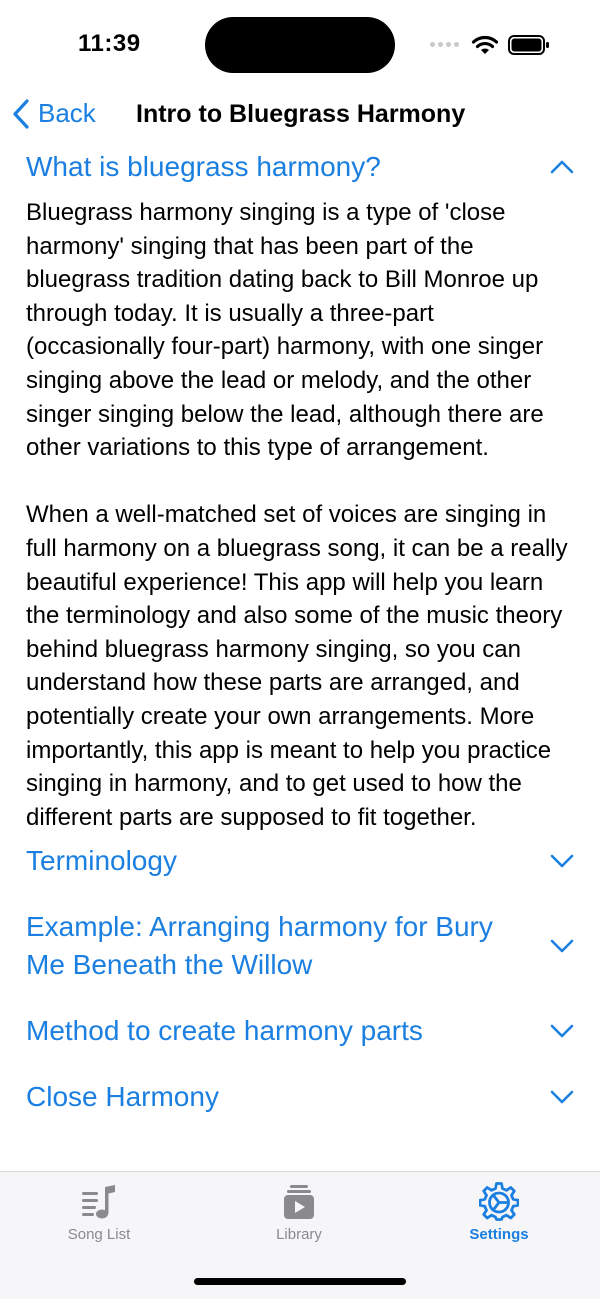  I want to click on tab-song-list: Song List, so click(99, 1212).